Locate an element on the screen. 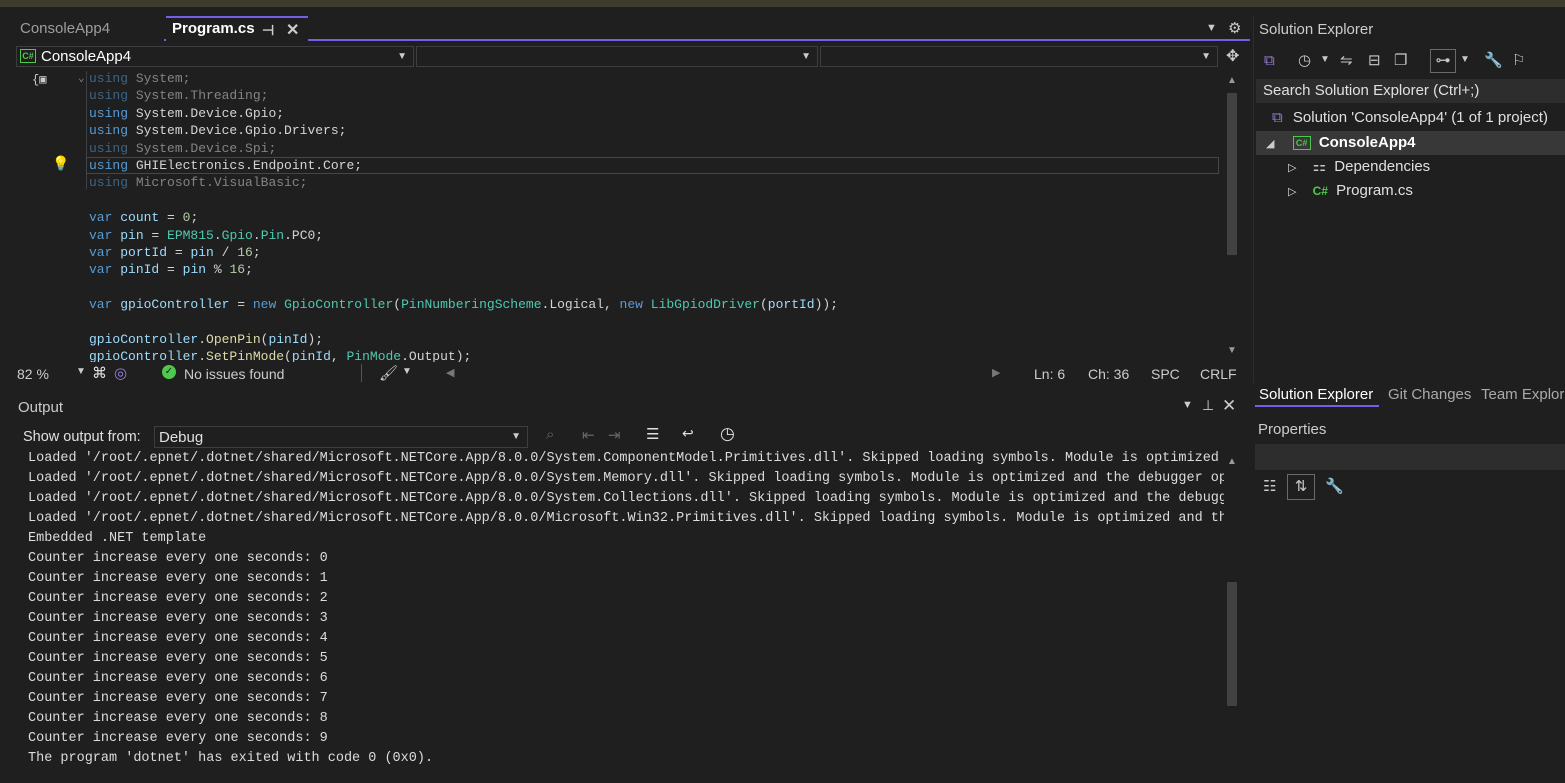 The width and height of the screenshot is (1565, 783). tab-solution-explorer: Solution Explorer is located at coordinates (1317, 395).